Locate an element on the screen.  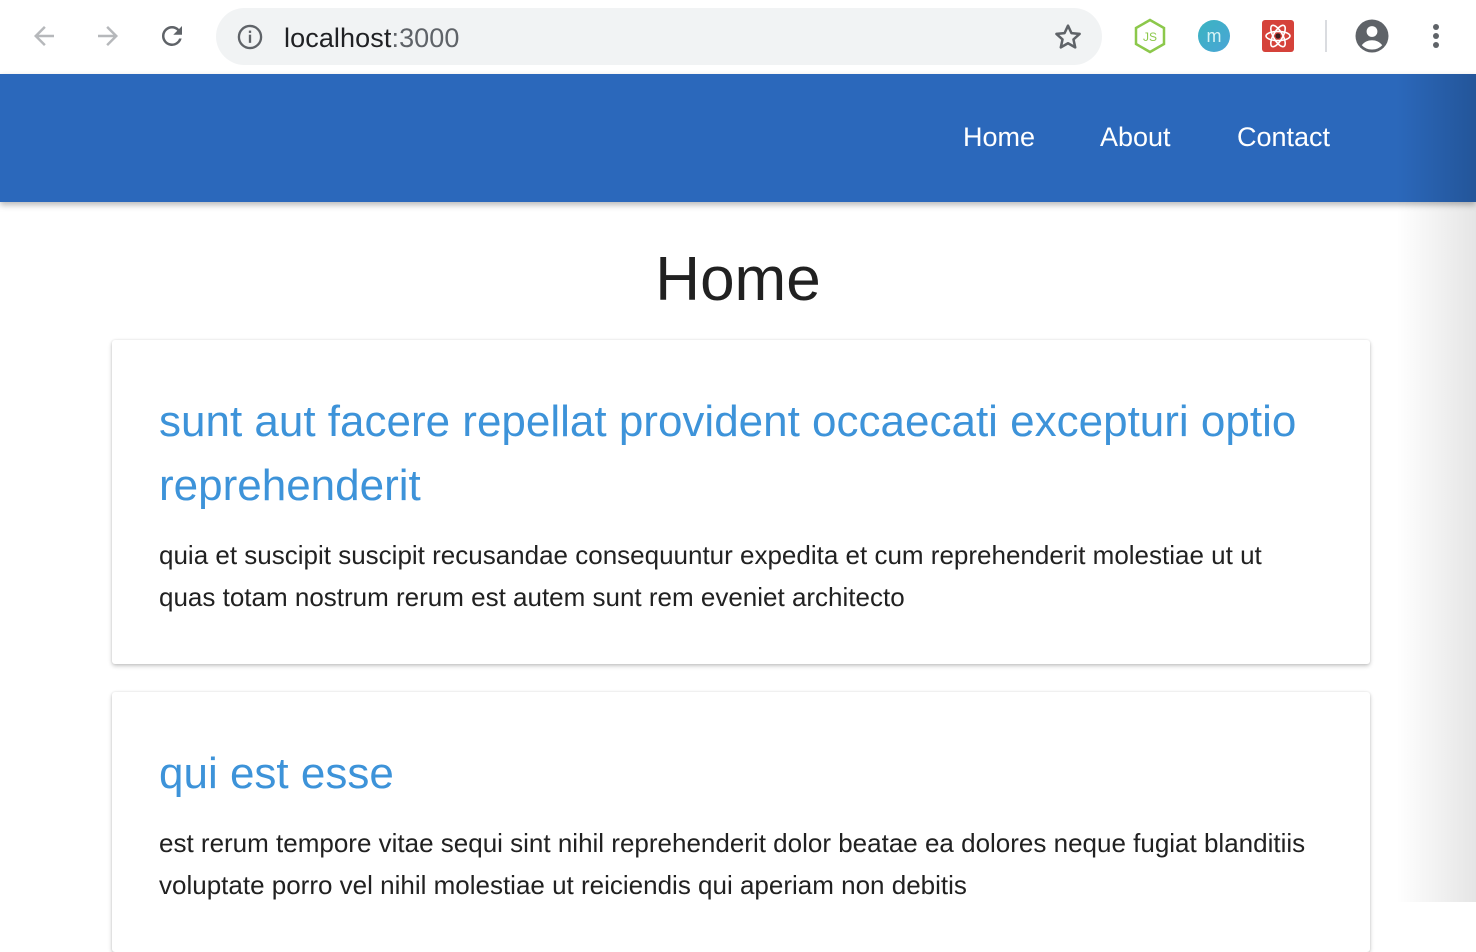
account-icon is located at coordinates (1372, 36).